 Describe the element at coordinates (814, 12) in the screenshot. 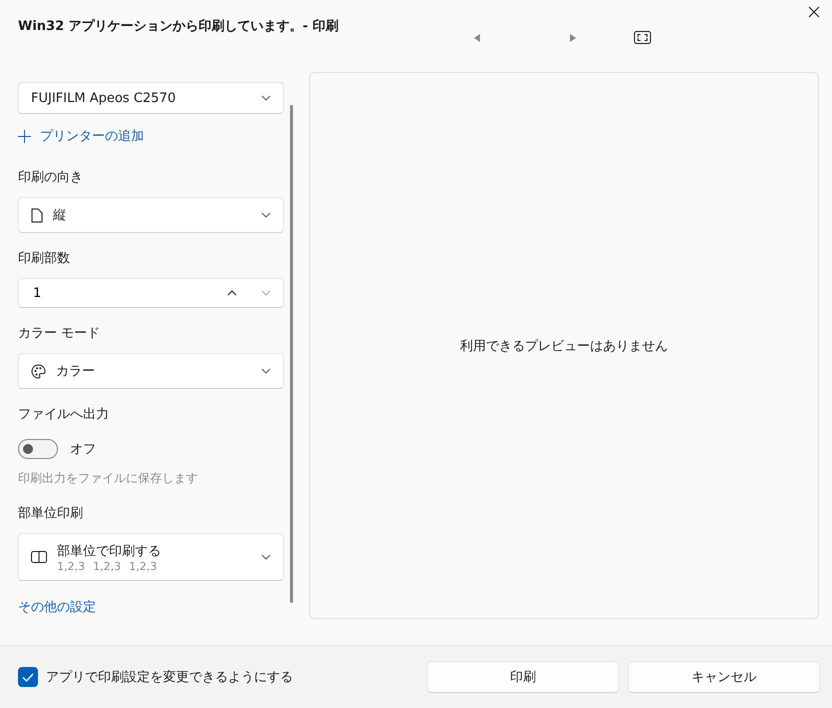

I see `close-icon` at that location.